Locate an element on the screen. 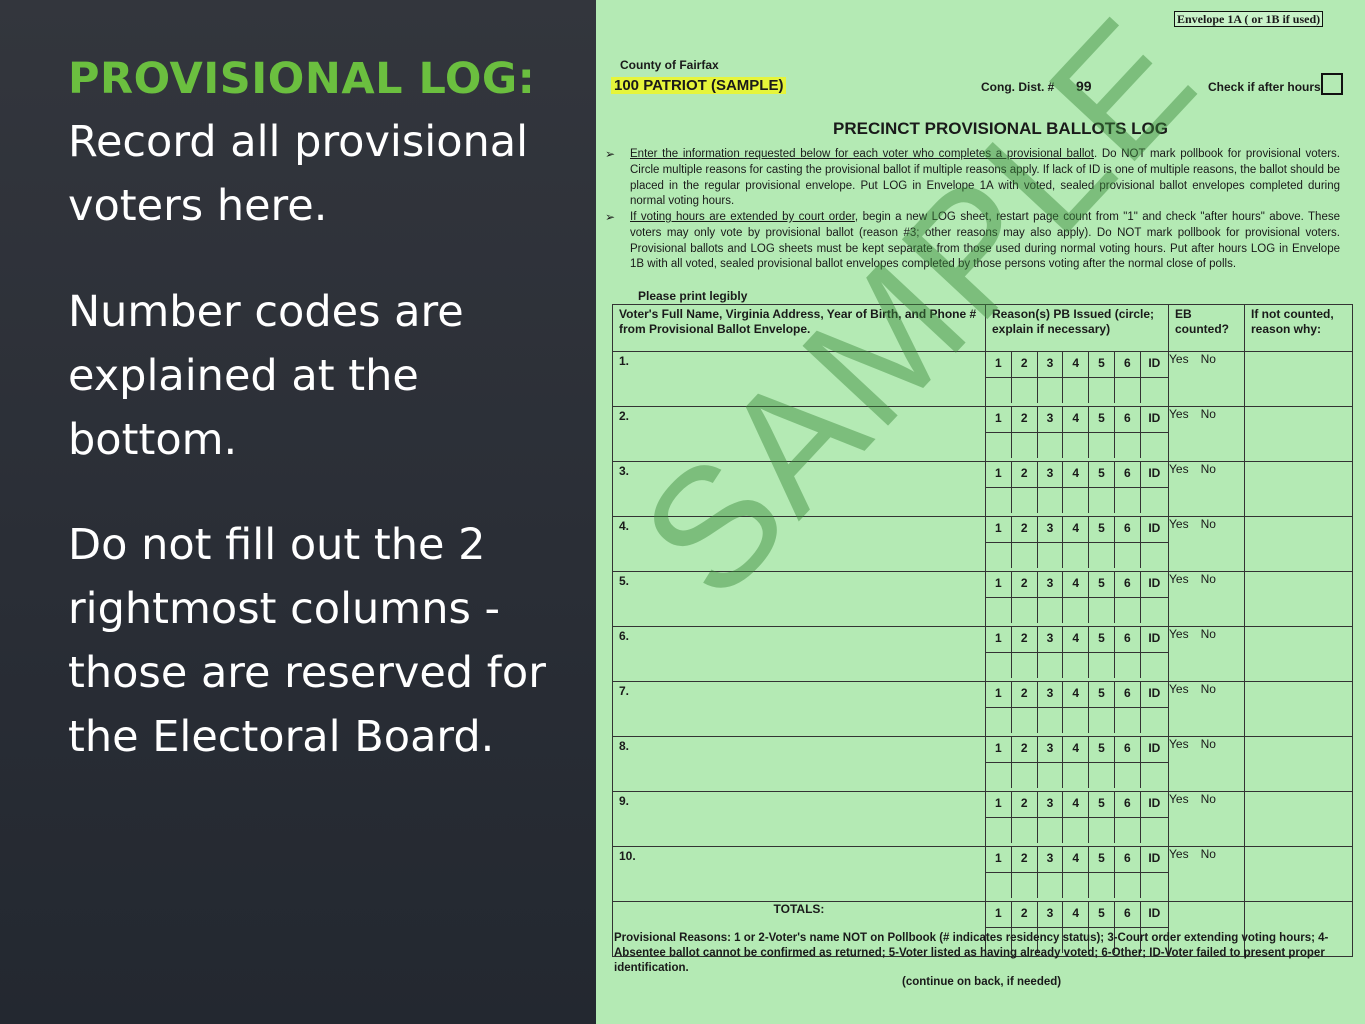  voter-info-cell: 6. is located at coordinates (799, 654).